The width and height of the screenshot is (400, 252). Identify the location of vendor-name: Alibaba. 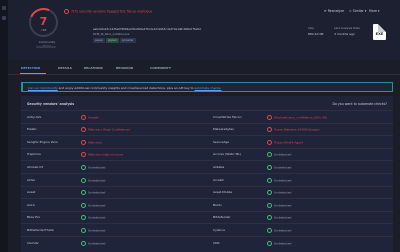
(219, 166).